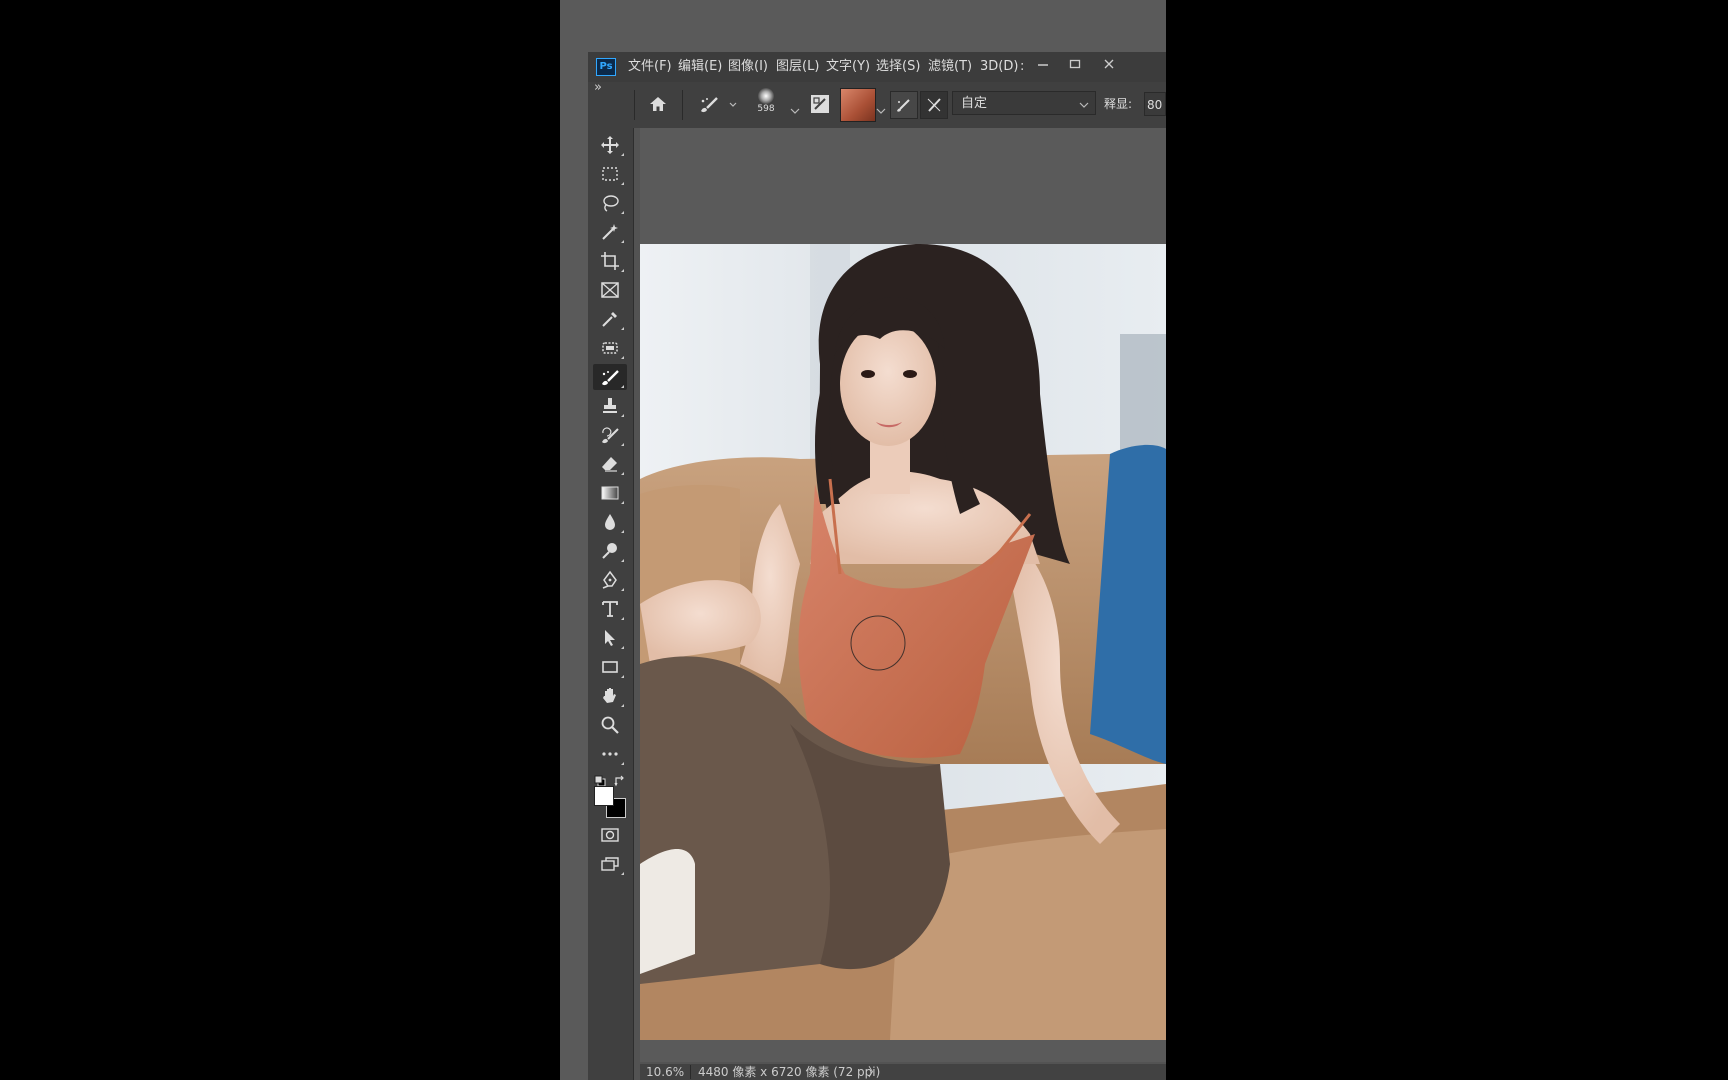  I want to click on type-icon, so click(610, 609).